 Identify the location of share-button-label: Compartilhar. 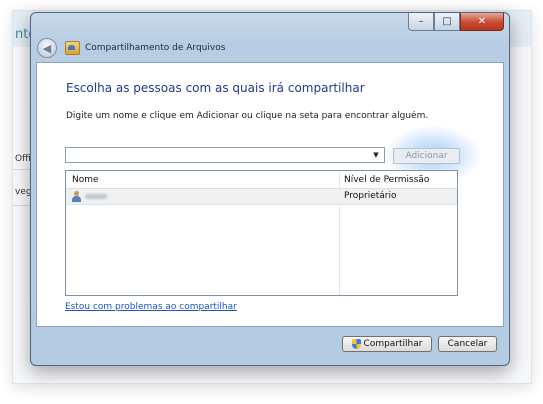
(393, 344).